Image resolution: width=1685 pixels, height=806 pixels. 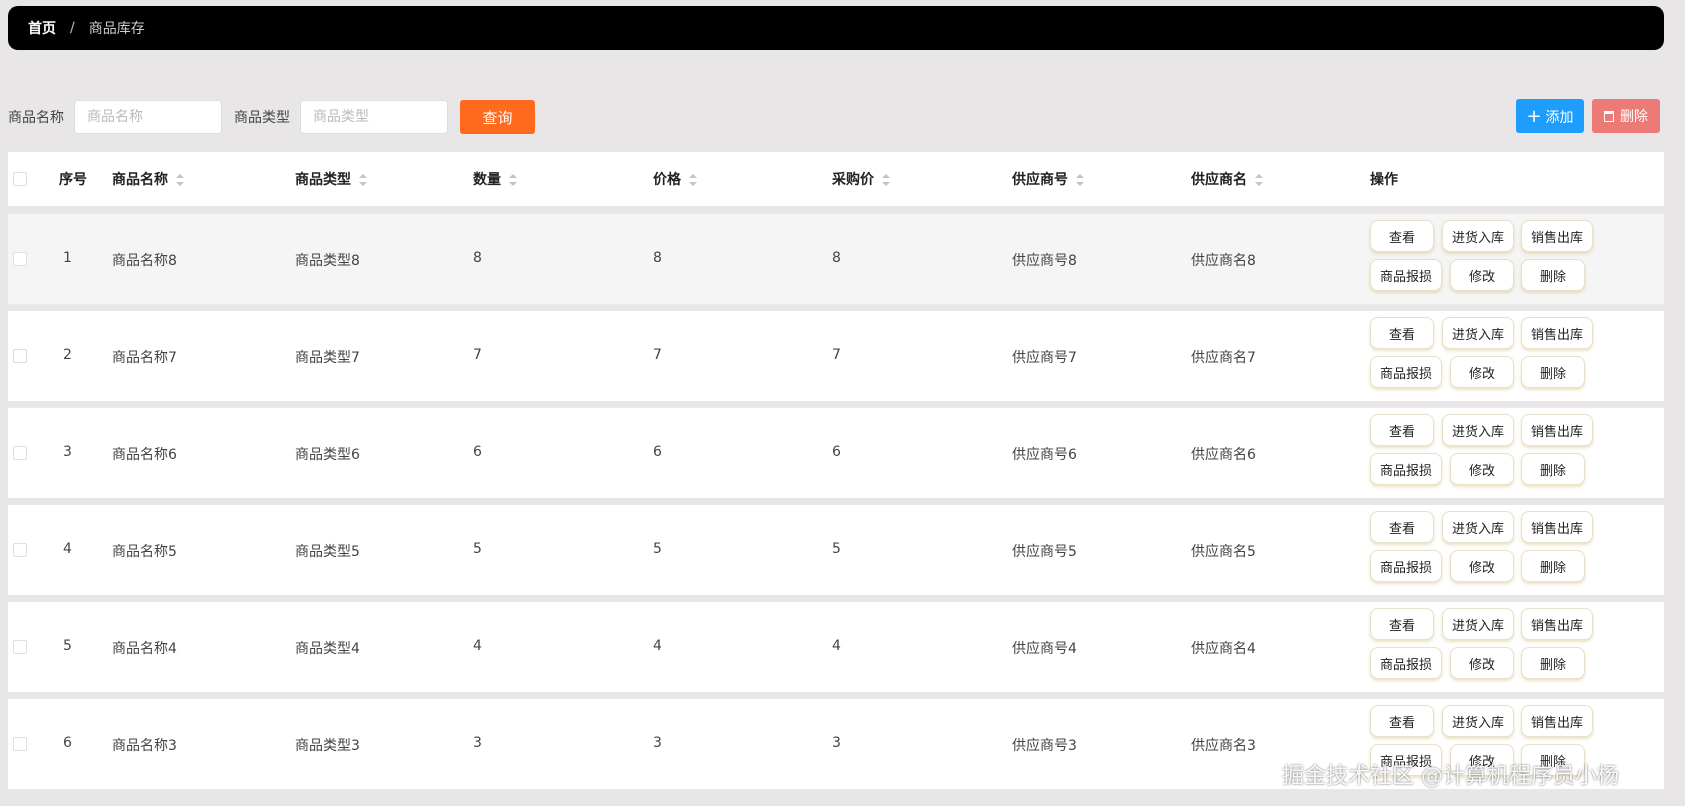 I want to click on header-supplier-name: 供应商名, so click(x=1227, y=179).